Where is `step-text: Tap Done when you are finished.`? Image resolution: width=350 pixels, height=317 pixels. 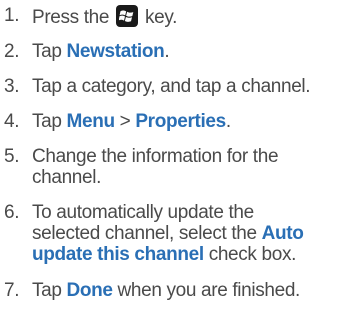
step-text: Tap Done when you are finished. is located at coordinates (166, 290).